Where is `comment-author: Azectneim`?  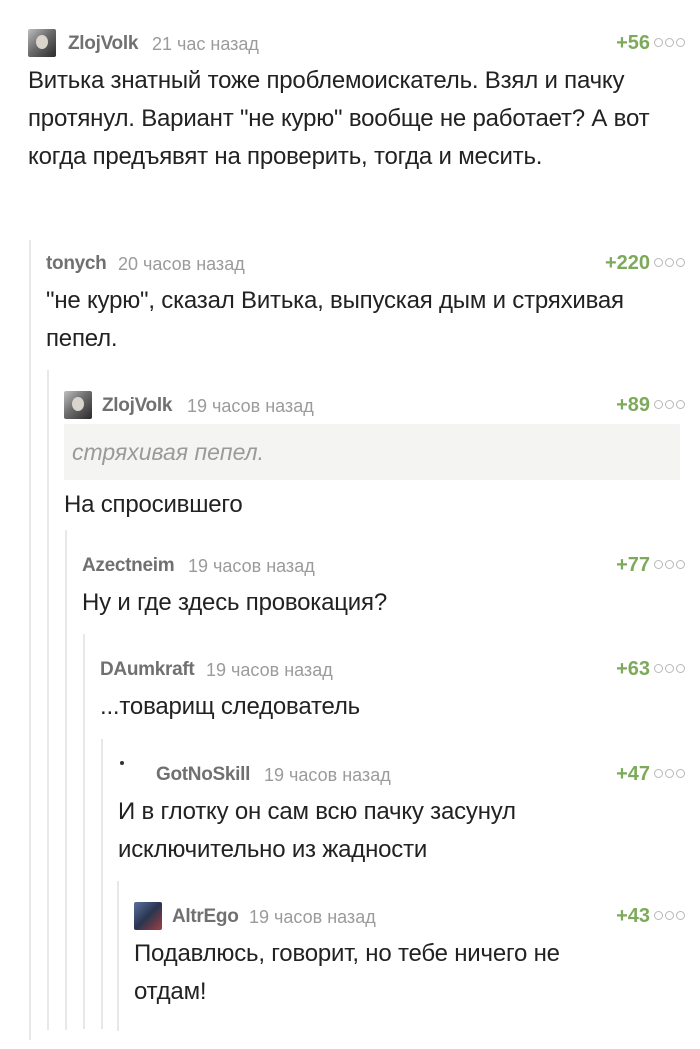
comment-author: Azectneim is located at coordinates (128, 566).